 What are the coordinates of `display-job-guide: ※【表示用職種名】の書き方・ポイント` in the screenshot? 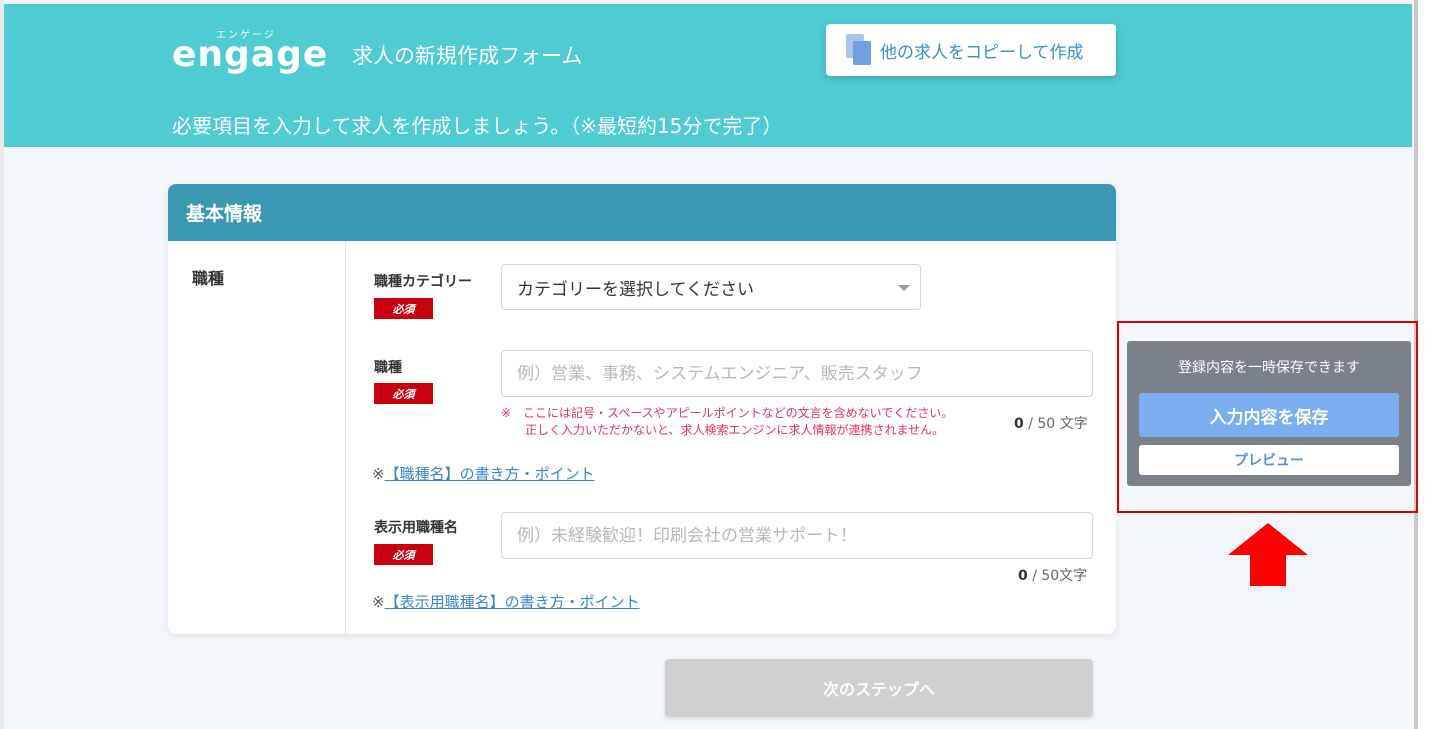 It's located at (506, 601).